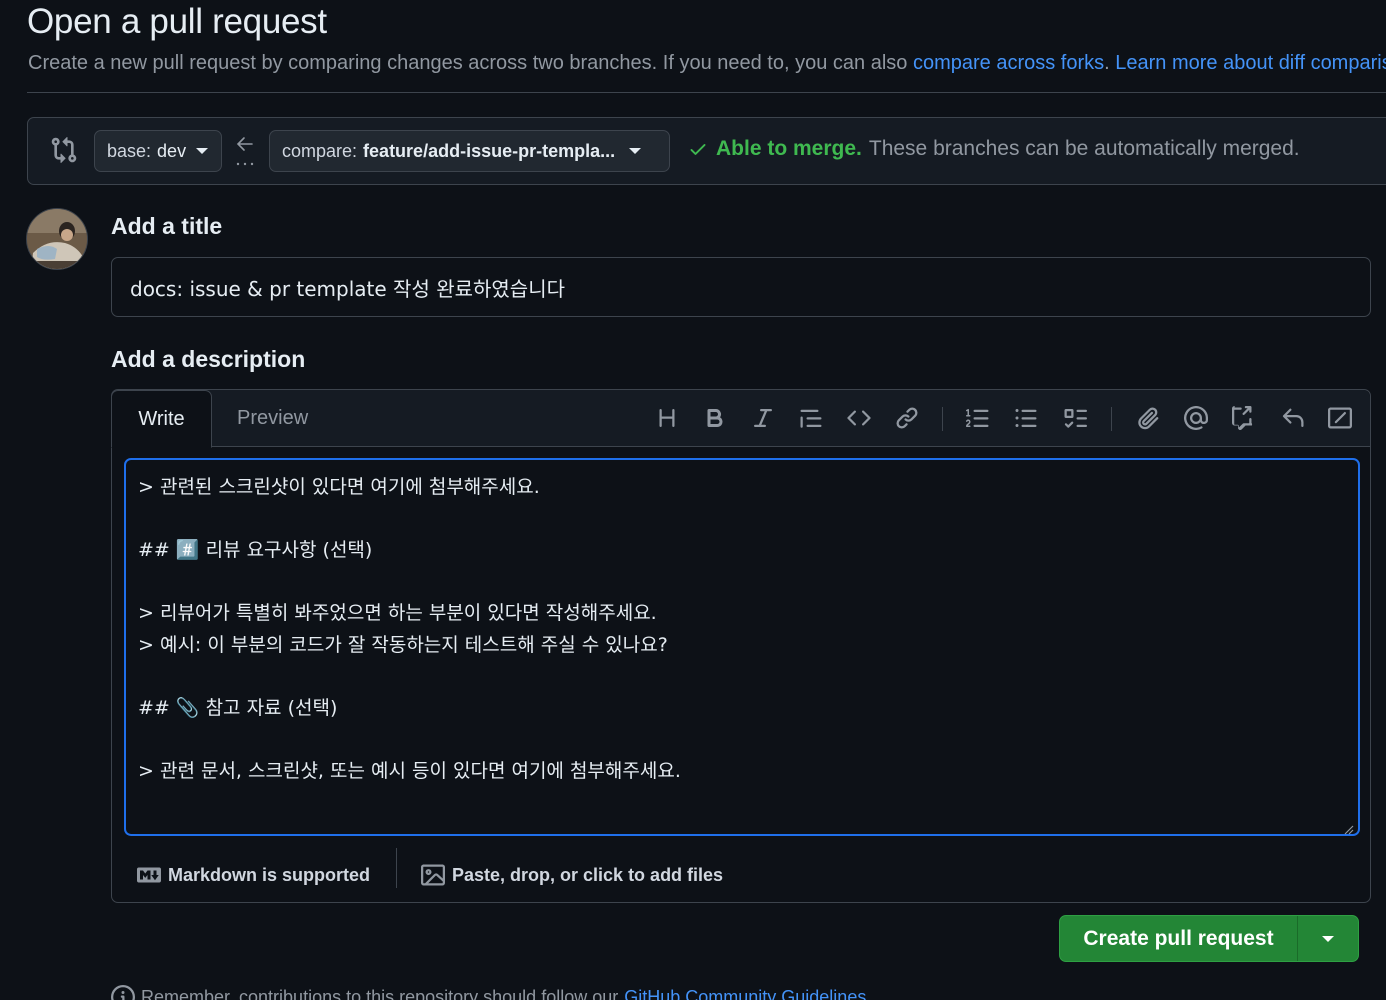 The height and width of the screenshot is (1000, 1386). Describe the element at coordinates (1340, 418) in the screenshot. I see `slash-command-icon` at that location.